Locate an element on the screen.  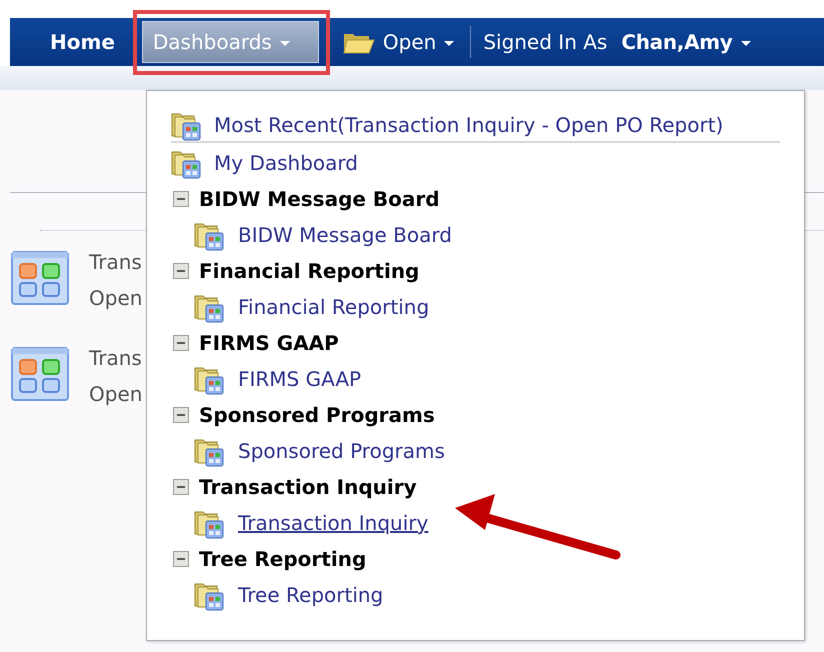
menu-group-heading: Transaction Inquiry is located at coordinates (308, 487).